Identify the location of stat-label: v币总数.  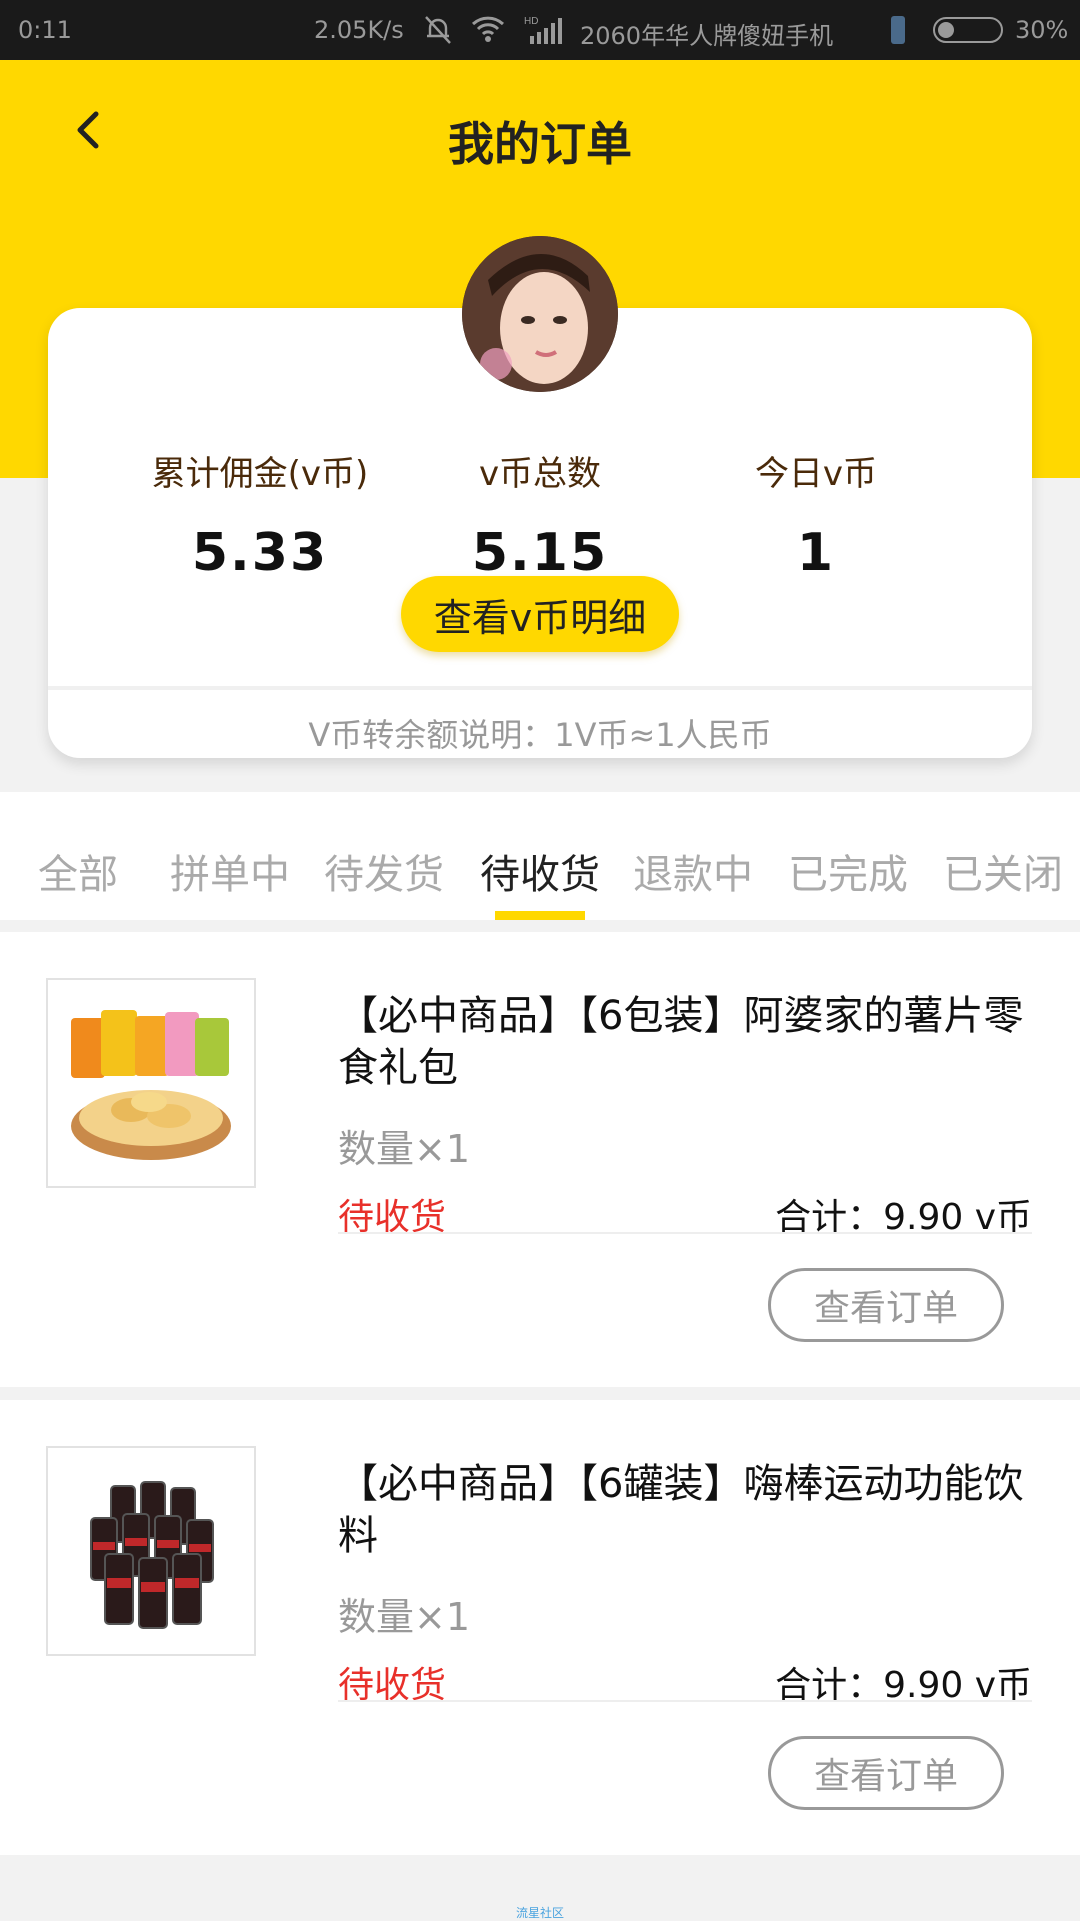
(540, 474).